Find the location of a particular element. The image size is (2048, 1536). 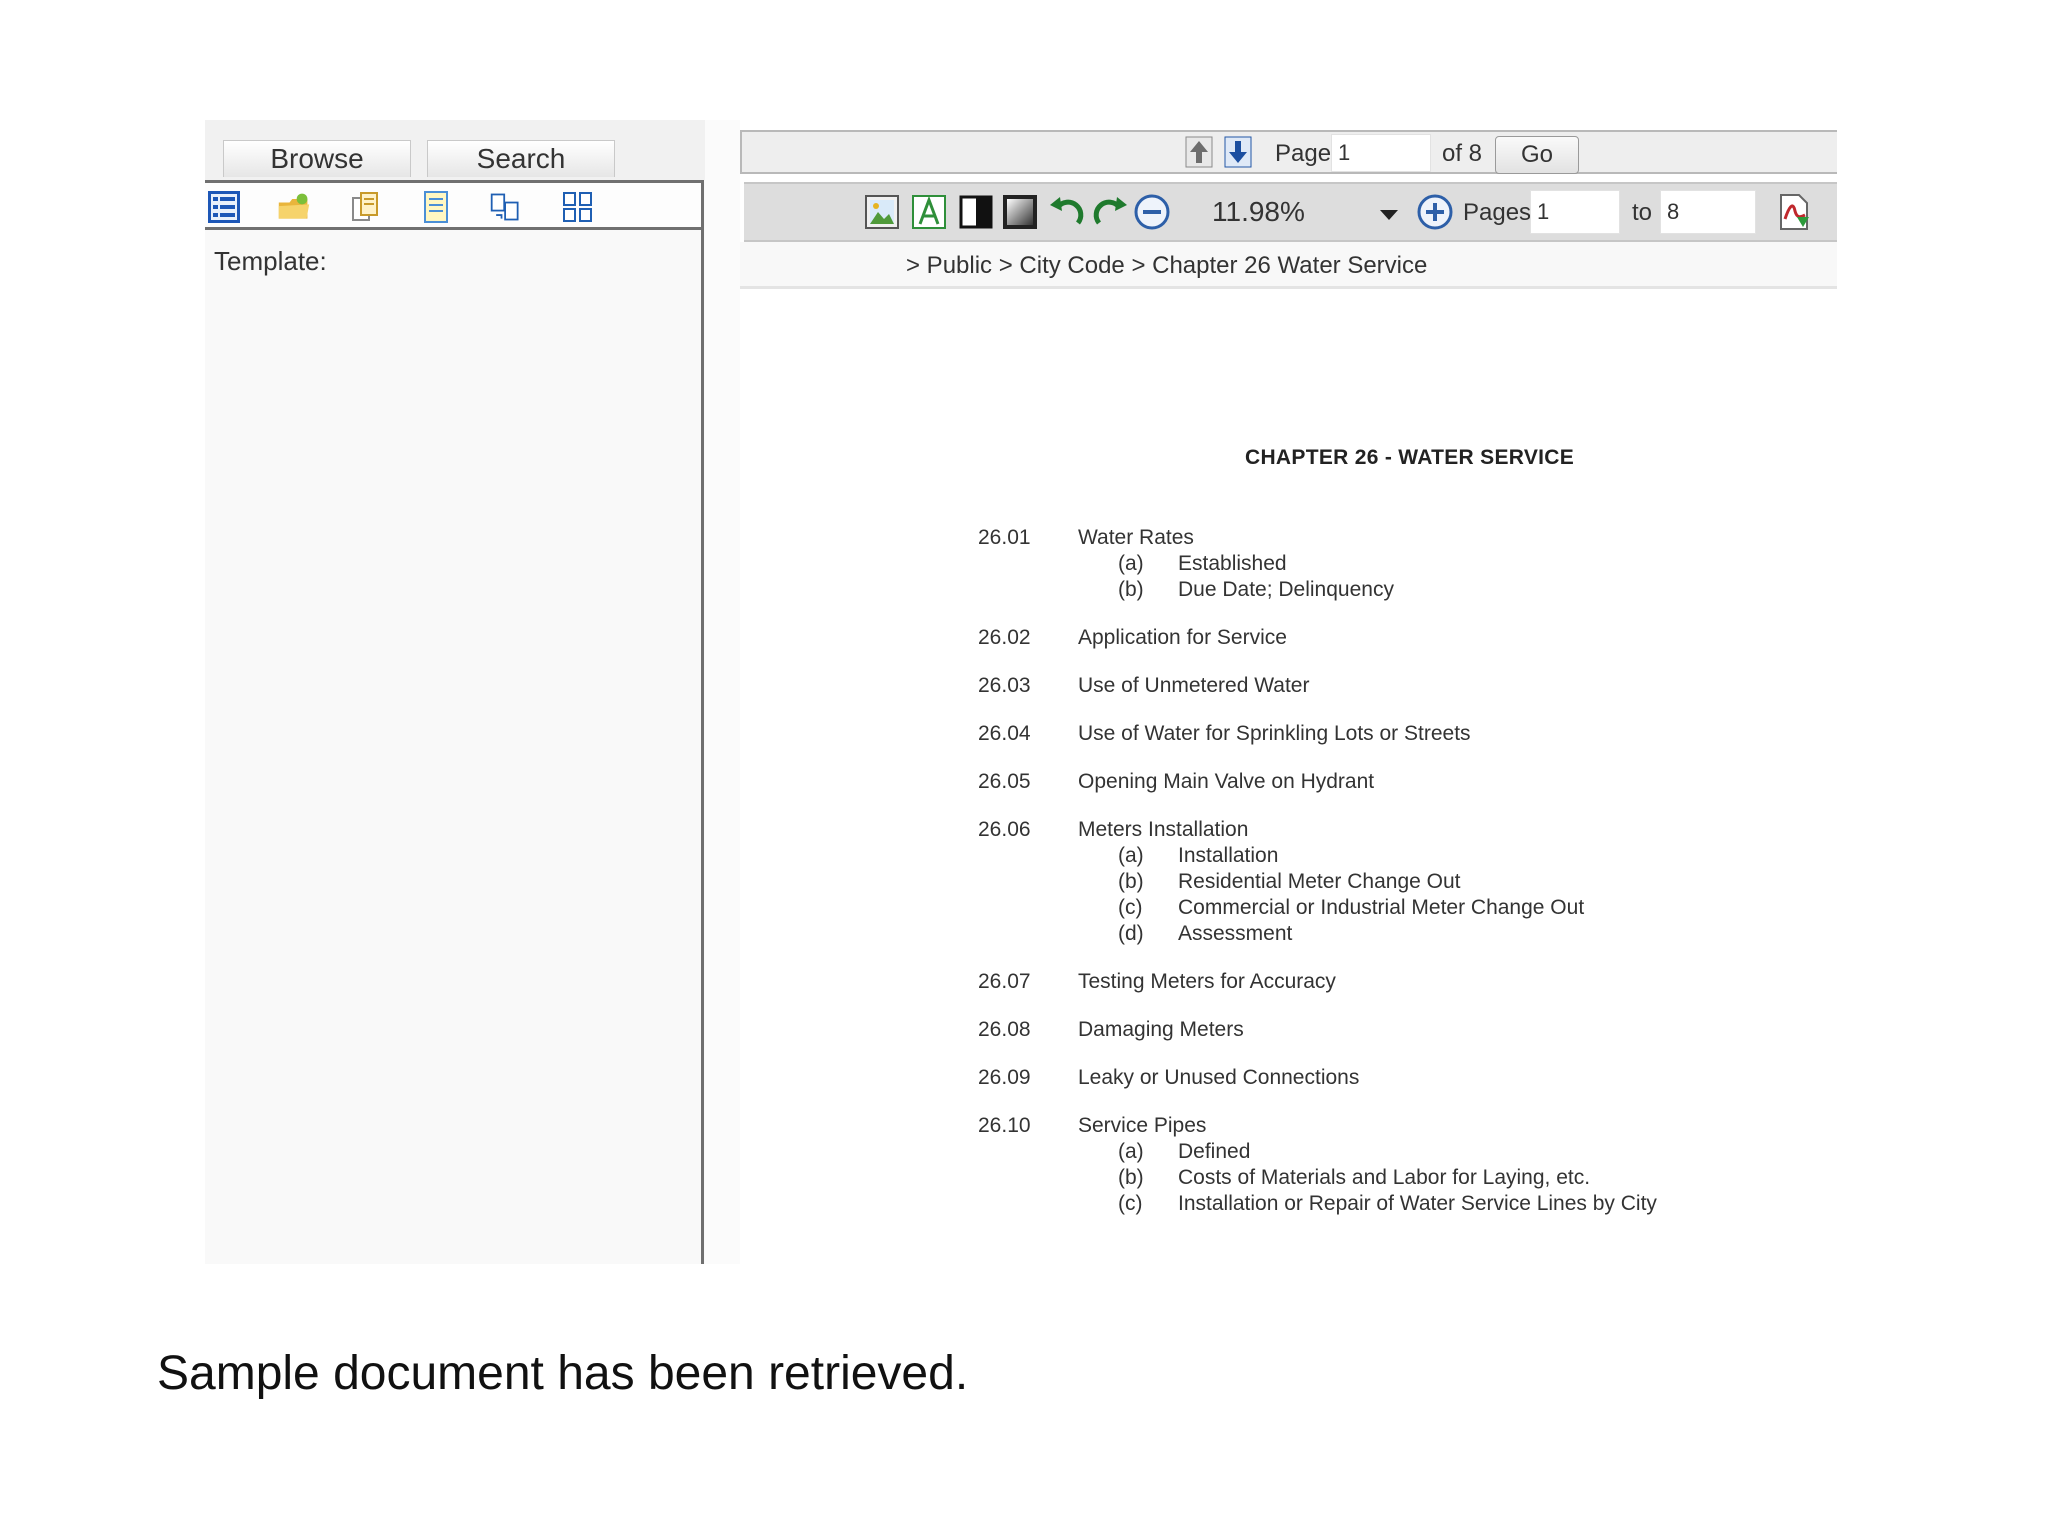

image-icon is located at coordinates (882, 212).